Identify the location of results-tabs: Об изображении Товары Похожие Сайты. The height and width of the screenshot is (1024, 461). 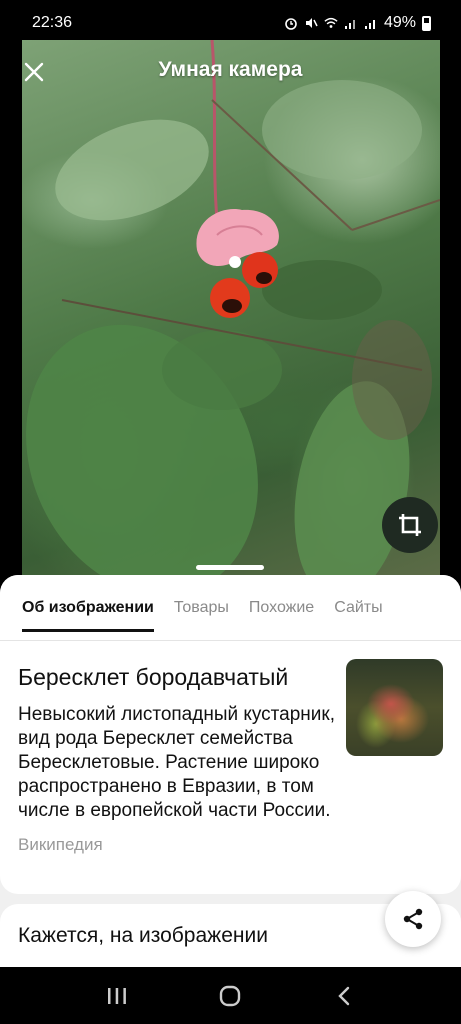
(230, 608).